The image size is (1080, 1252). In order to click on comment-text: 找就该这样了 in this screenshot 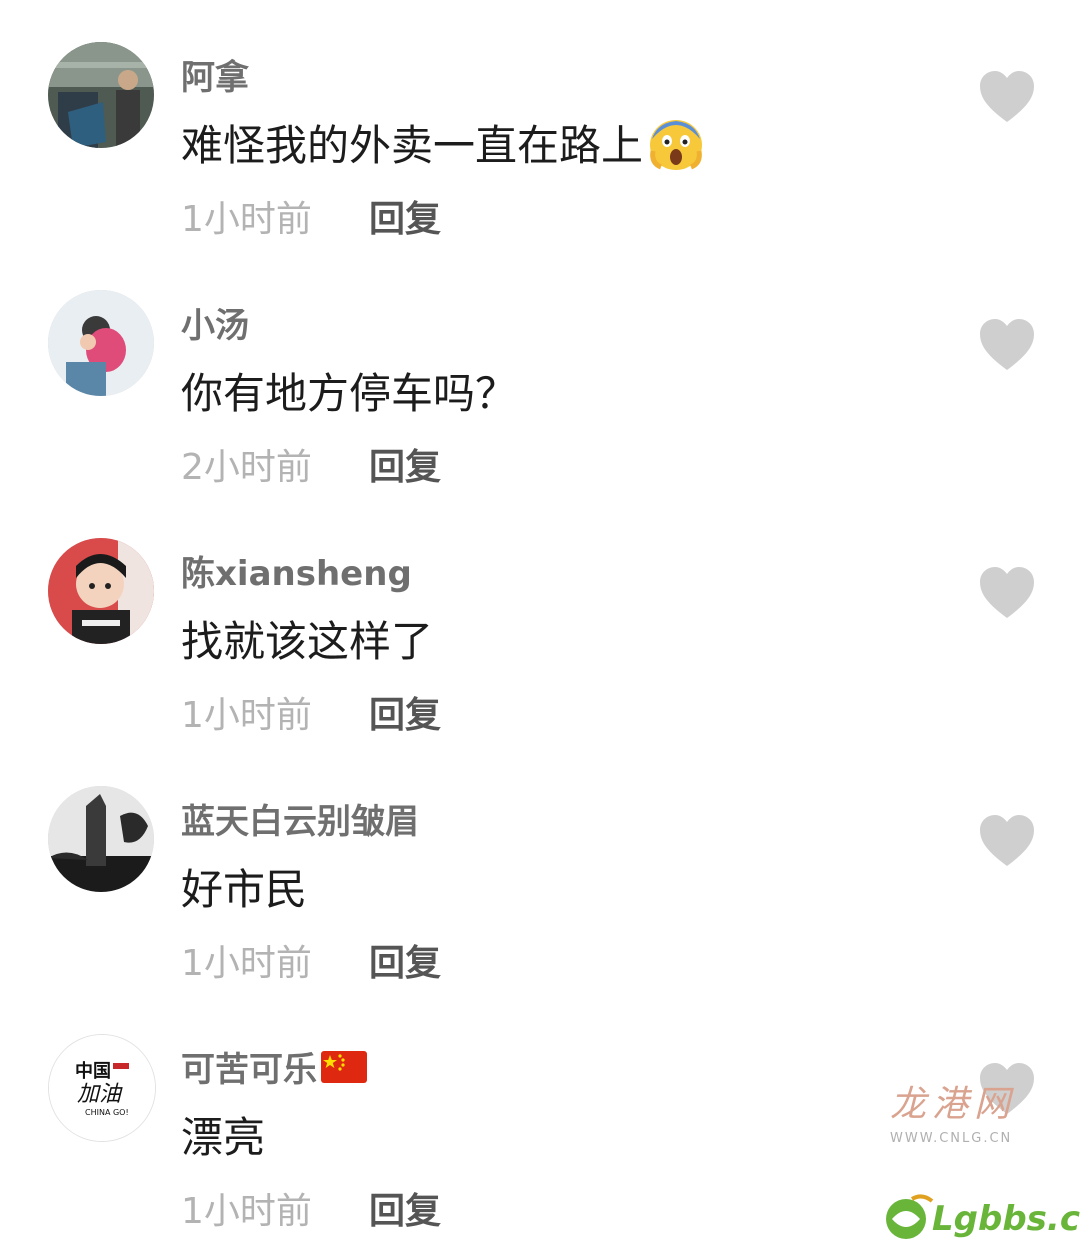, I will do `click(307, 641)`.